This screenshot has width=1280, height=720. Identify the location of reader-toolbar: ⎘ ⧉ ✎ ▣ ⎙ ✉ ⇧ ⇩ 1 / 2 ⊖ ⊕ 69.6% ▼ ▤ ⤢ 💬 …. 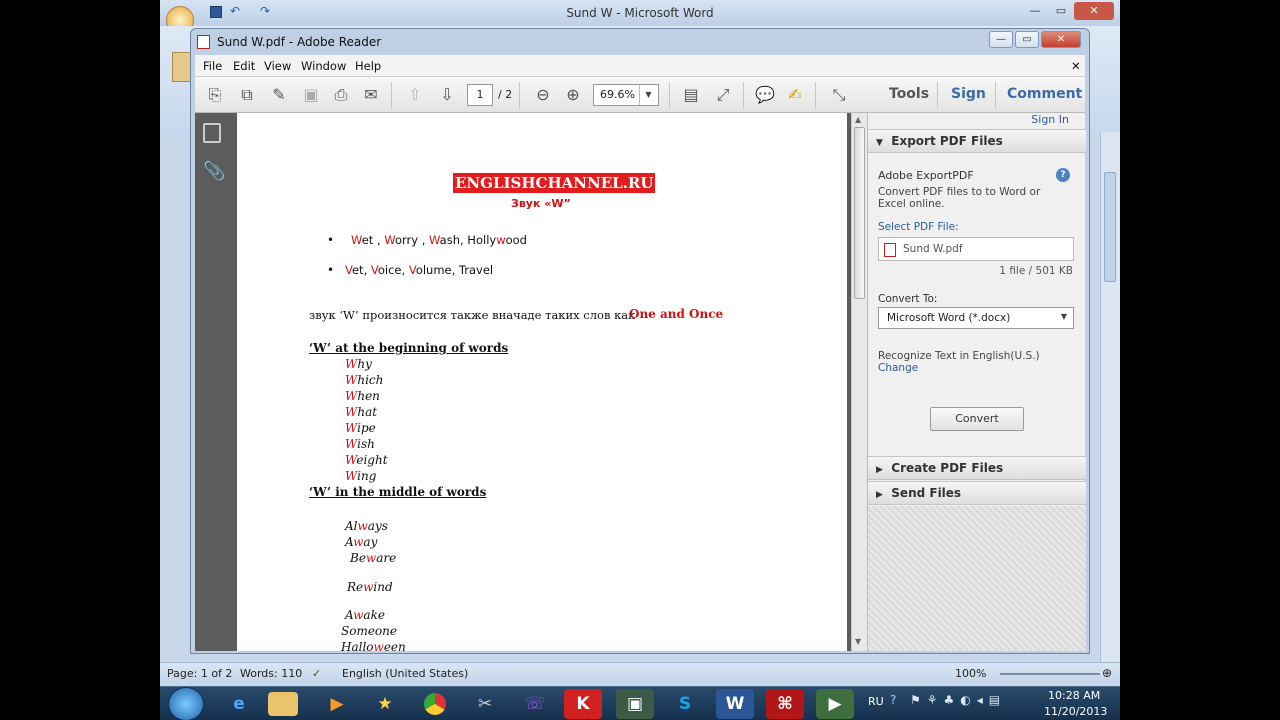
(640, 95).